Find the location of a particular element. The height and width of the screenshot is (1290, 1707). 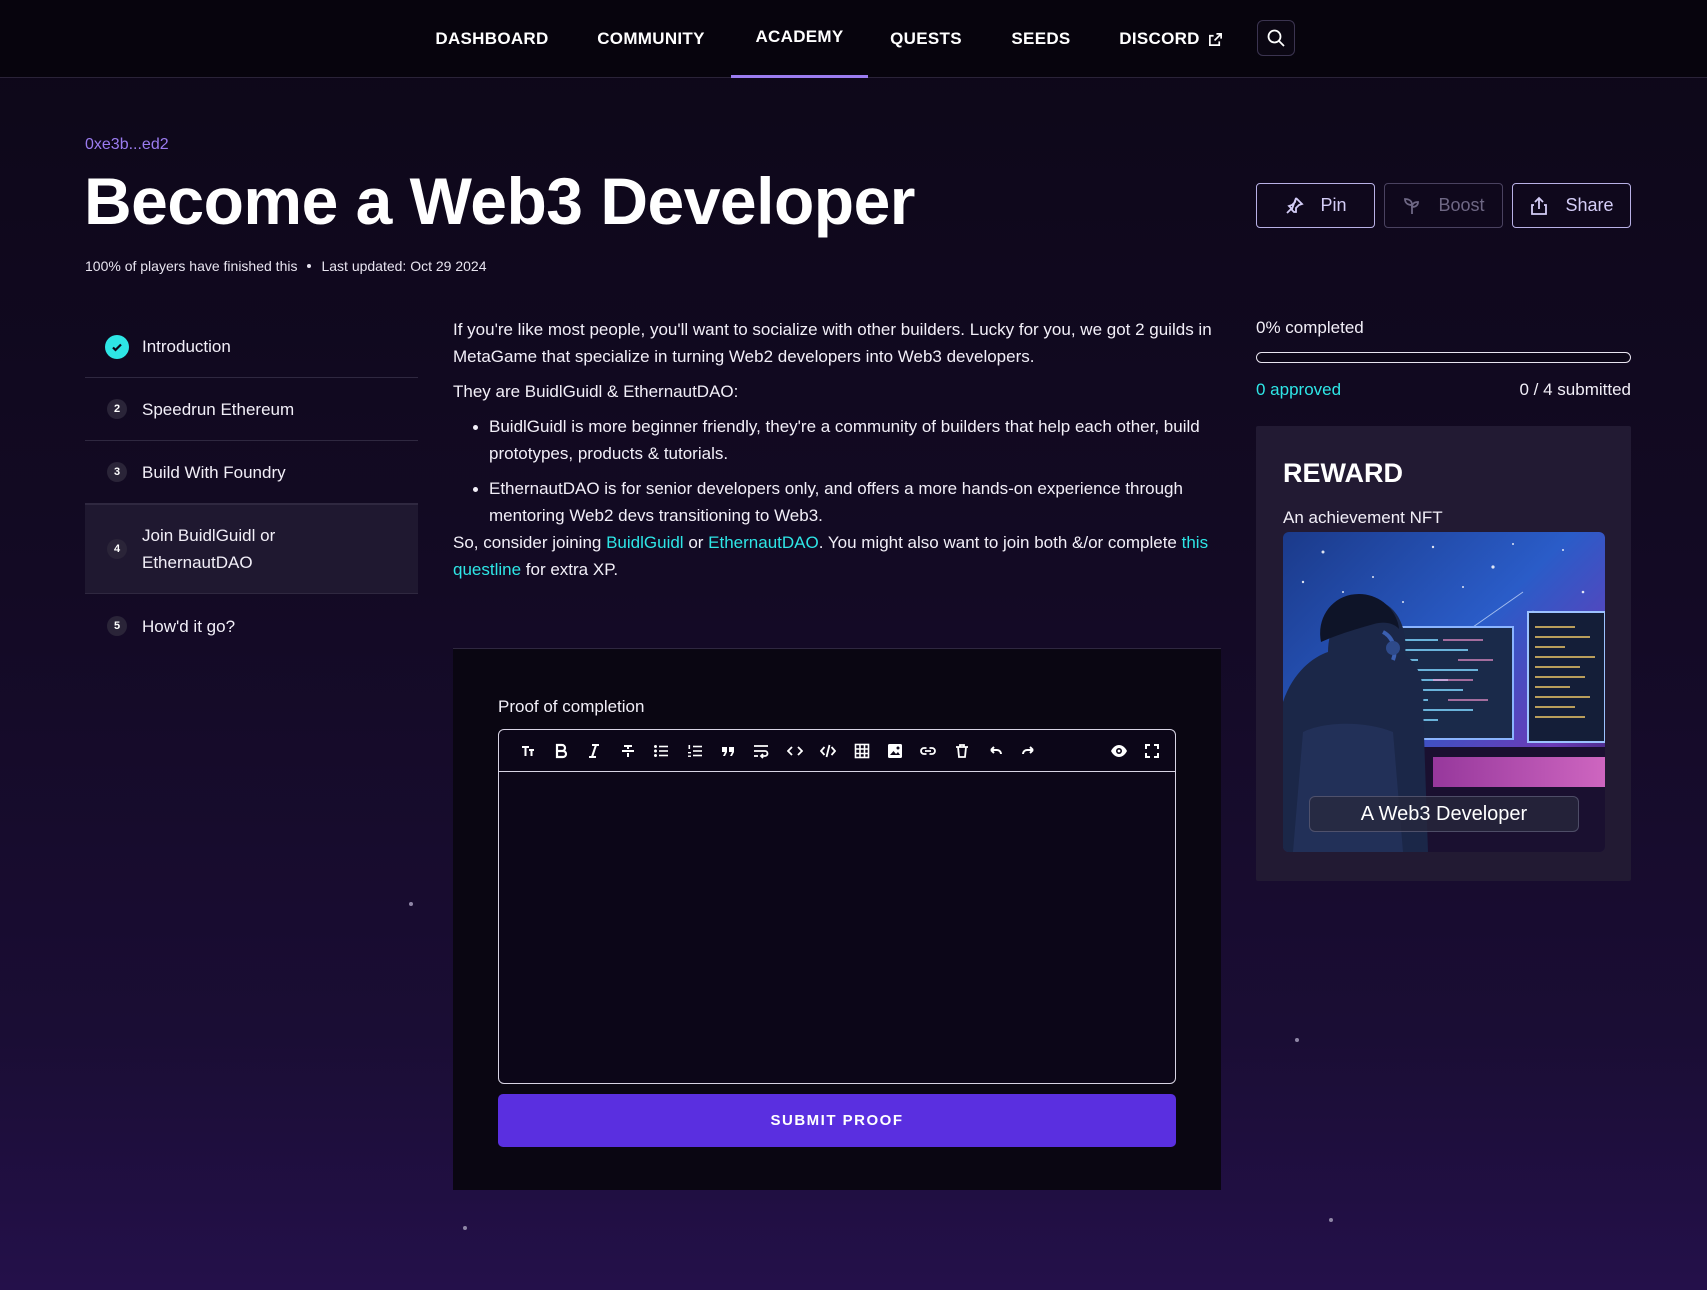

content-paragraph: They are BuidlGuidl & EthernautDAO: is located at coordinates (596, 391).